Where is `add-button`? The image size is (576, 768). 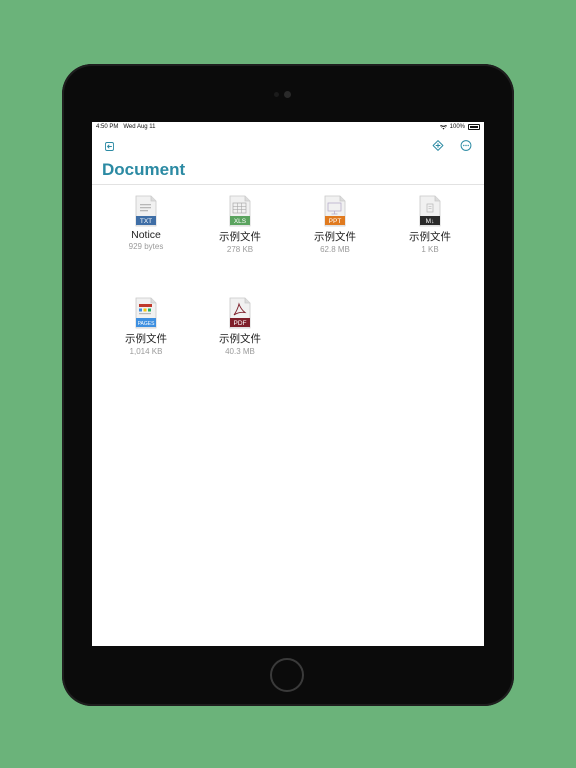
add-button is located at coordinates (438, 145).